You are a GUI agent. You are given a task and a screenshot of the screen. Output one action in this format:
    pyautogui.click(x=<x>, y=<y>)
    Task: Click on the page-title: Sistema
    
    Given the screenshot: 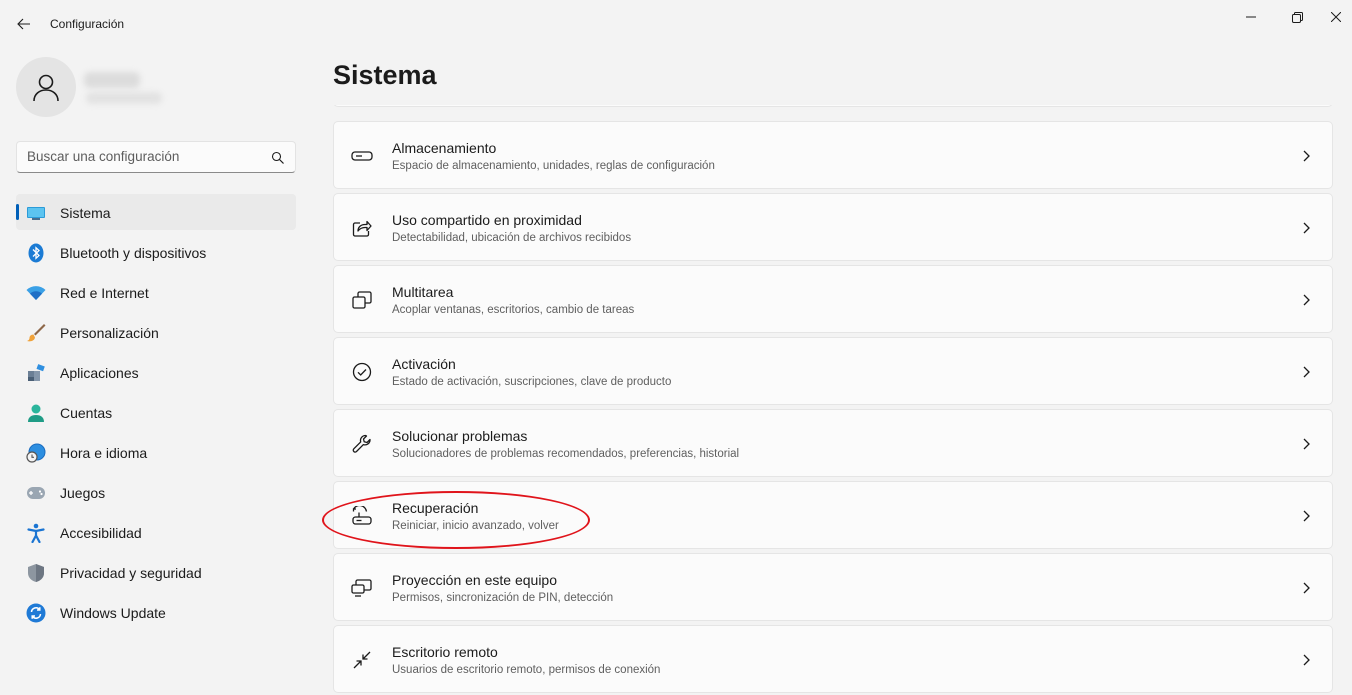 What is the action you would take?
    pyautogui.click(x=385, y=75)
    